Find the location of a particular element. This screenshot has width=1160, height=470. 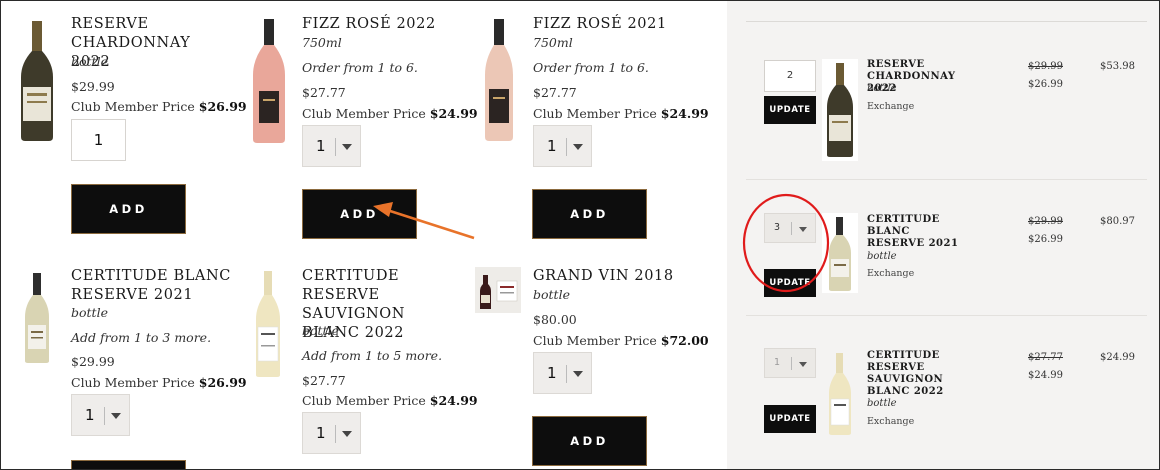

club-member-price: Club Member Price $72.00 is located at coordinates (621, 340).